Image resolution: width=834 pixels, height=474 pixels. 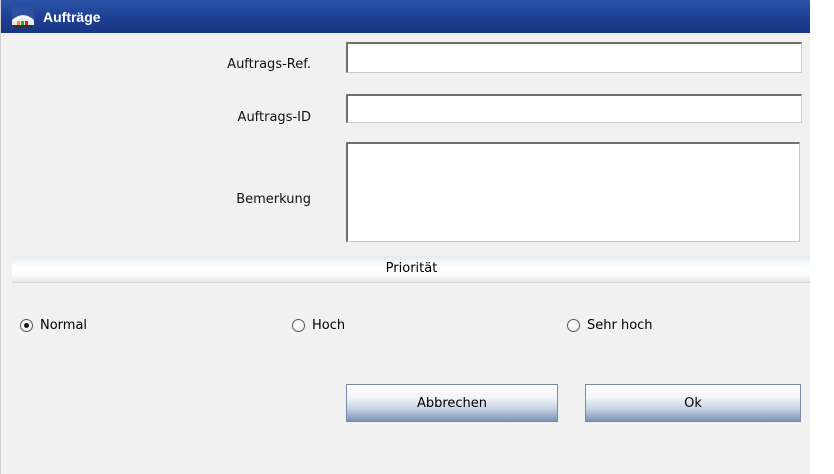 I want to click on priority-hoch-radio: Hoch, so click(x=318, y=325).